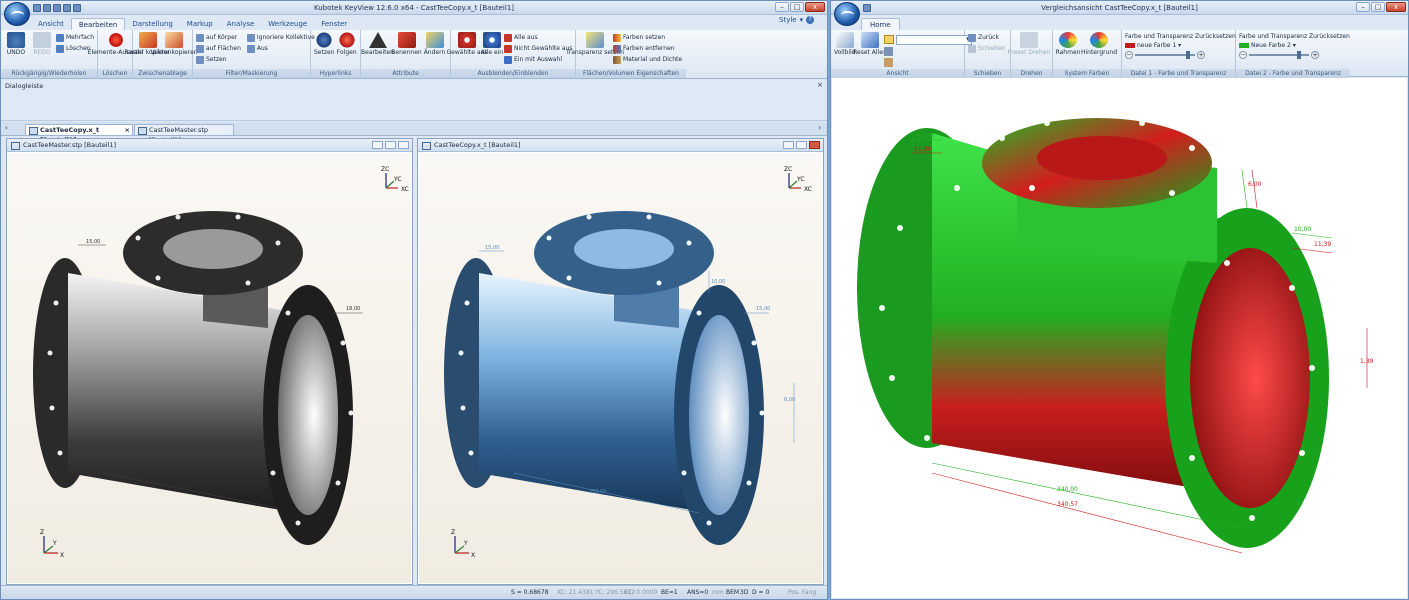 The image size is (1409, 600). What do you see at coordinates (797, 20) in the screenshot?
I see `style-menu: Style ▾ ?` at bounding box center [797, 20].